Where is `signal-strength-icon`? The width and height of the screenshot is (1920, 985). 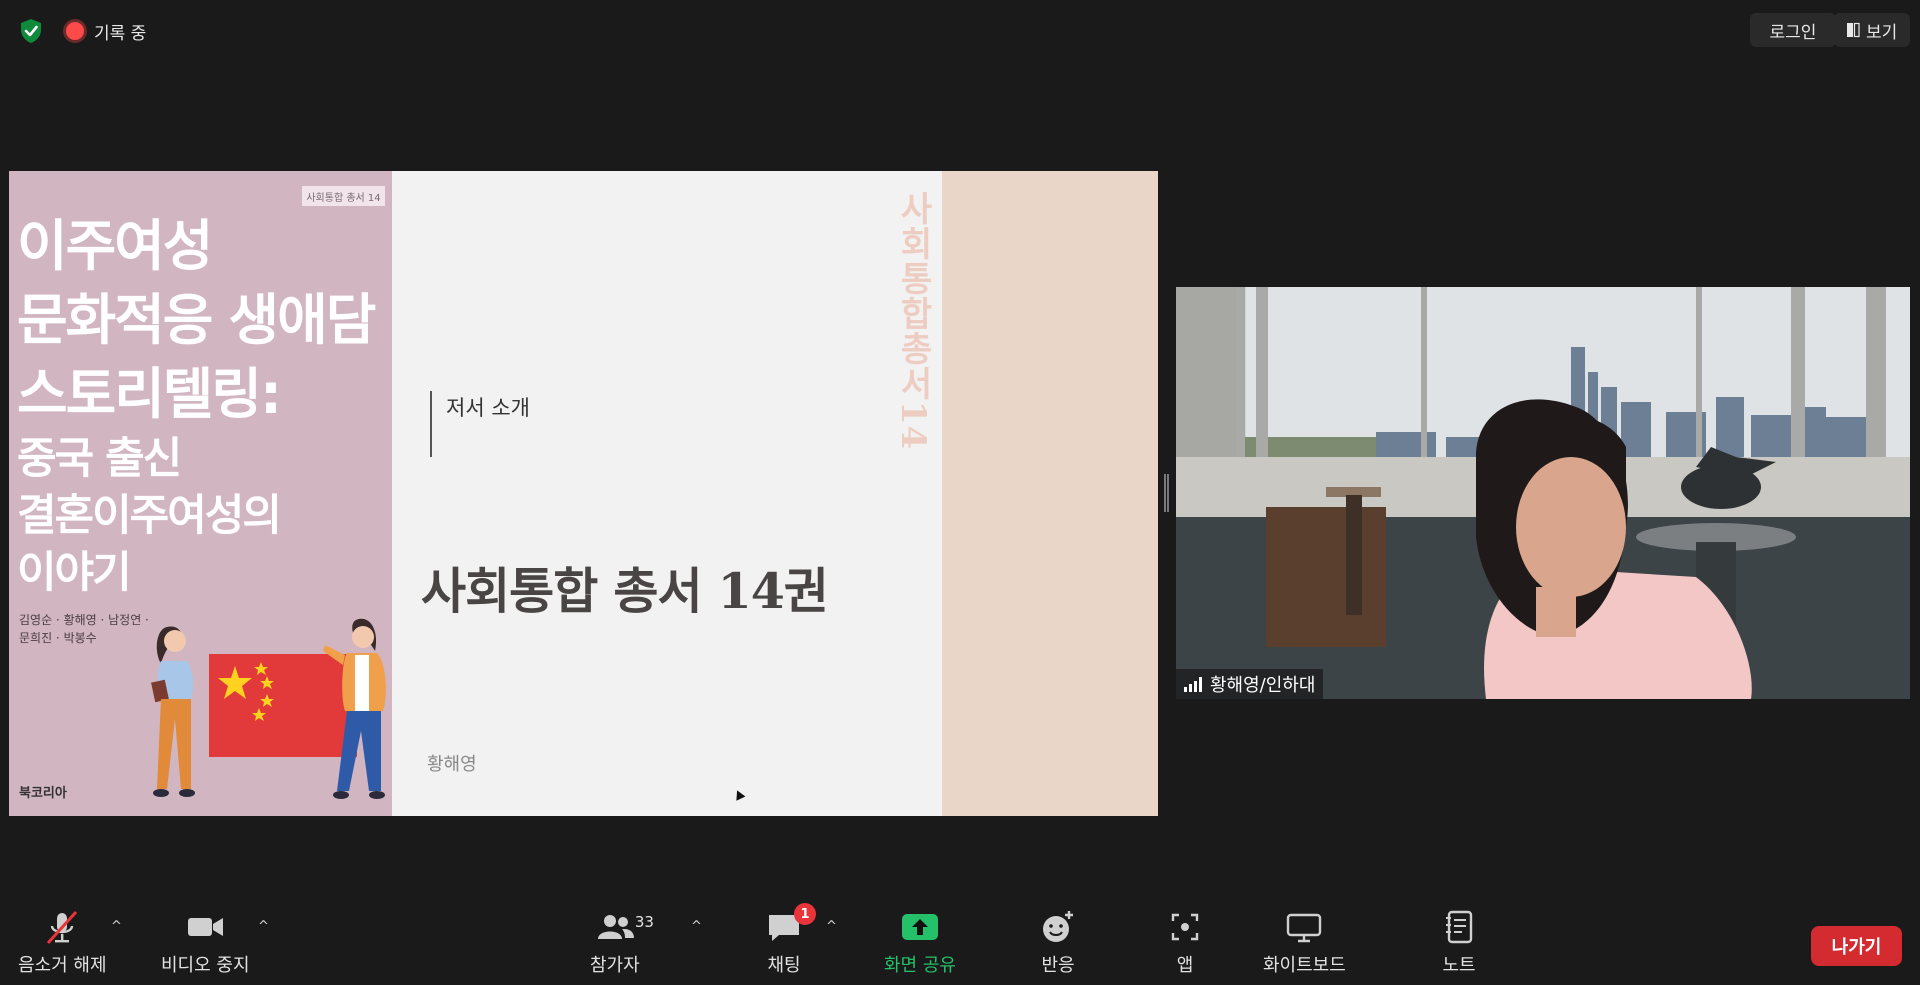 signal-strength-icon is located at coordinates (1193, 684).